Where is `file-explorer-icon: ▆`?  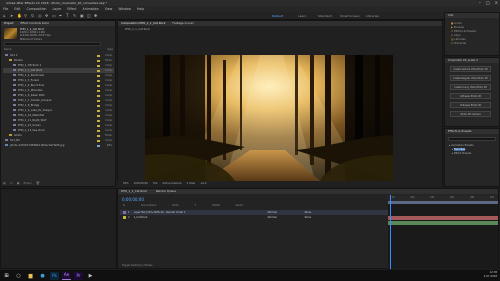 file-explorer-icon: ▆ is located at coordinates (30, 276).